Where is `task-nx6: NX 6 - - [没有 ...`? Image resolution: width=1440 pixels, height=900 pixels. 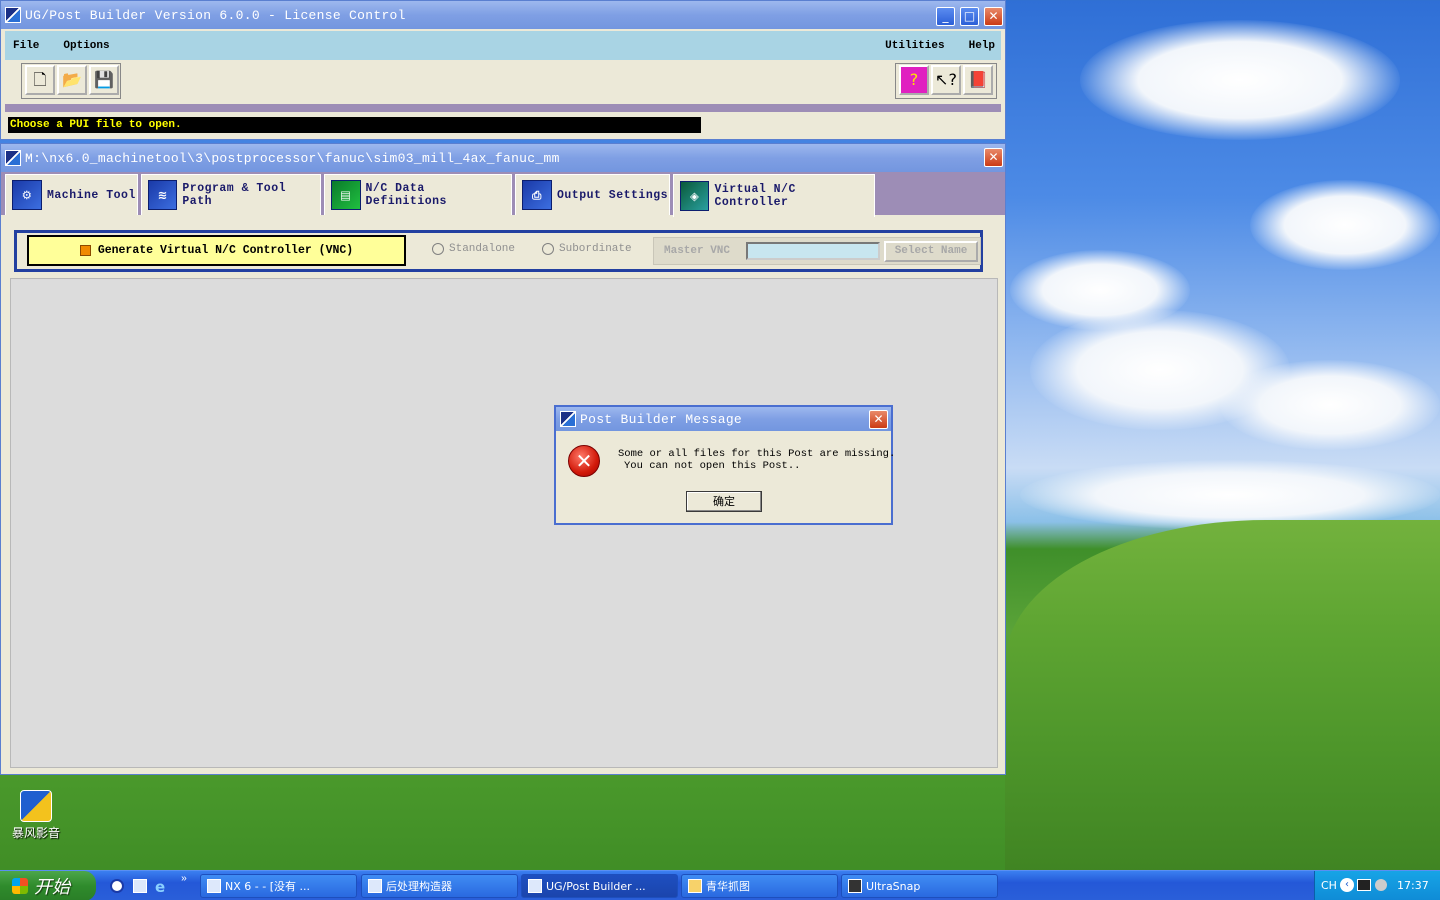
task-nx6: NX 6 - - [没有 ... is located at coordinates (278, 886).